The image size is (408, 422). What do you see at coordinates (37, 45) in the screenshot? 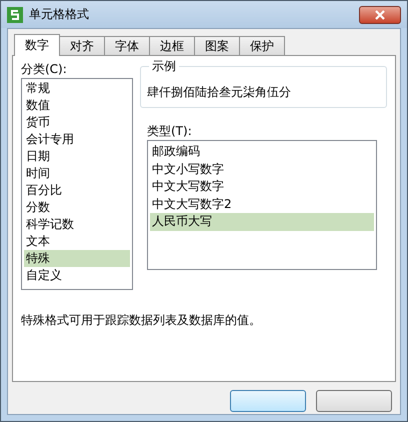
I see `tab: 数字` at bounding box center [37, 45].